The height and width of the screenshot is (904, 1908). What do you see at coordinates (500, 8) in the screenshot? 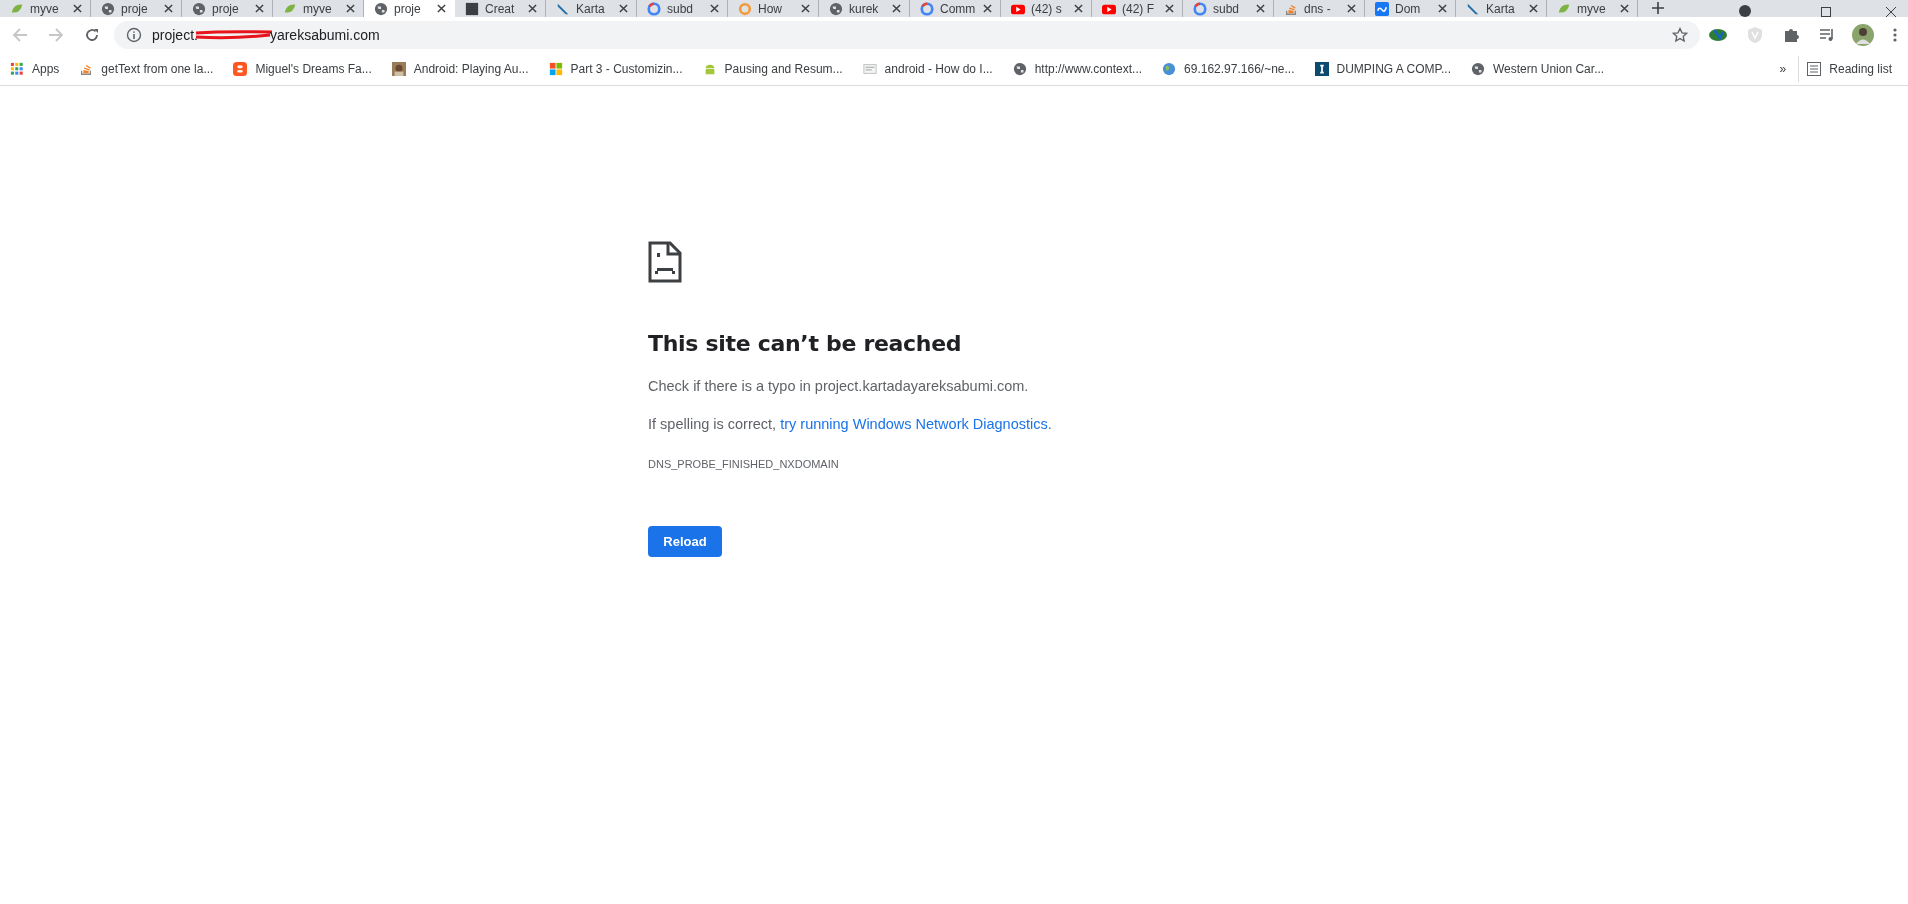
I see `browser-tab: Creat` at bounding box center [500, 8].